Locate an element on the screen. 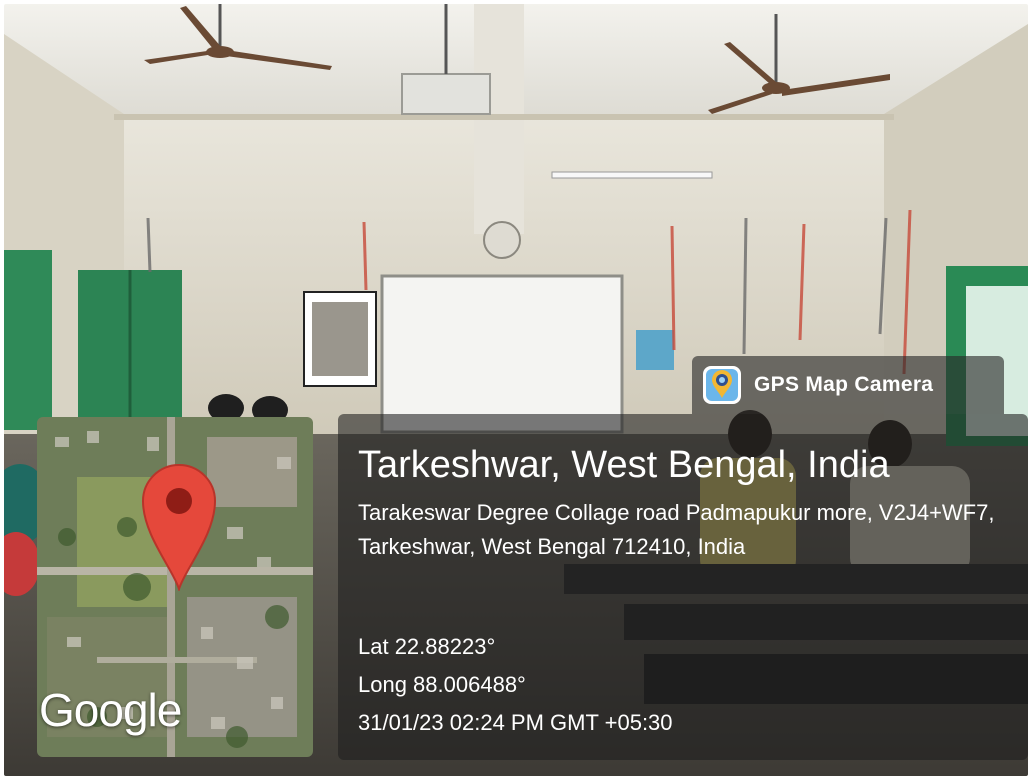 This screenshot has height=780, width=1032. place-title: Tarkeshwar, West Bengal, India is located at coordinates (624, 465).